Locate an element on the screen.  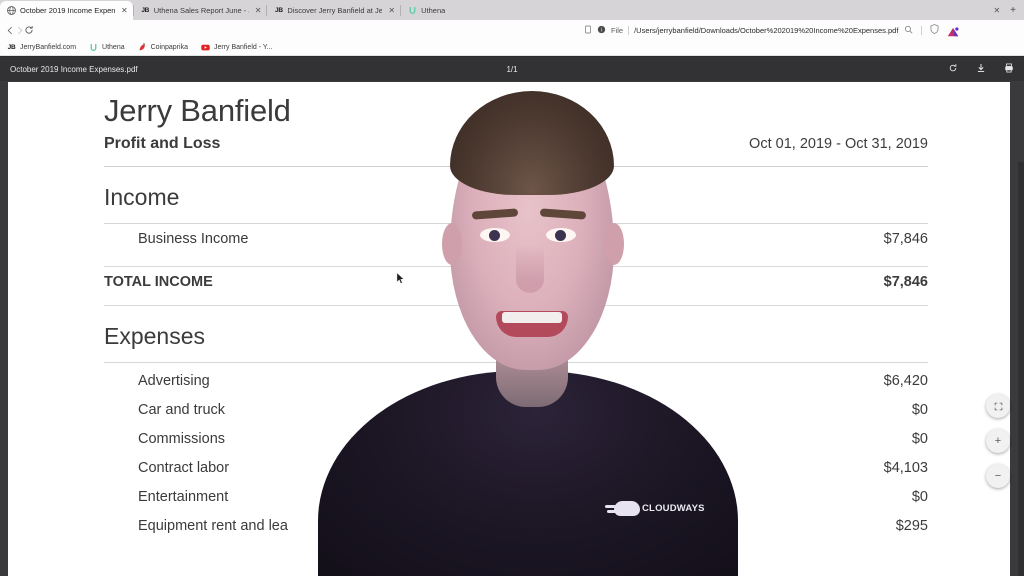
income-total-underline is located at coordinates (516, 305).